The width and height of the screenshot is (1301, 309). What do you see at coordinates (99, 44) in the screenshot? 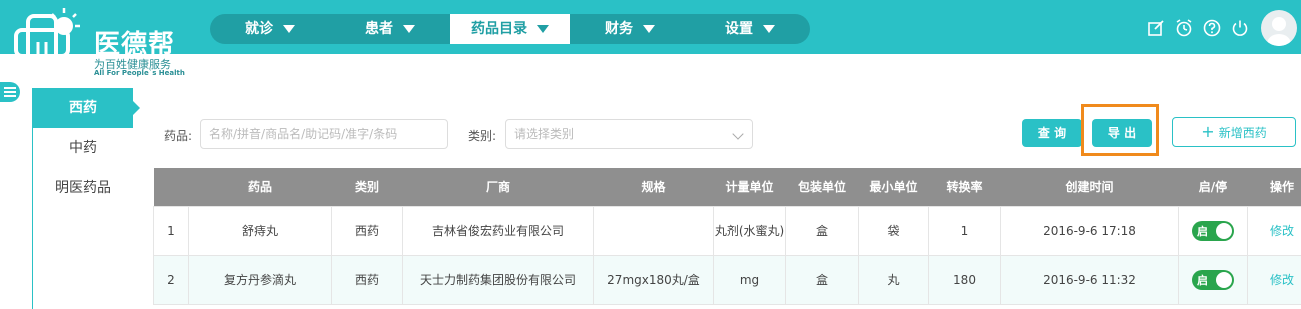
I see `logo: 医德帮 为百姓健康服务 All For People`s Health` at bounding box center [99, 44].